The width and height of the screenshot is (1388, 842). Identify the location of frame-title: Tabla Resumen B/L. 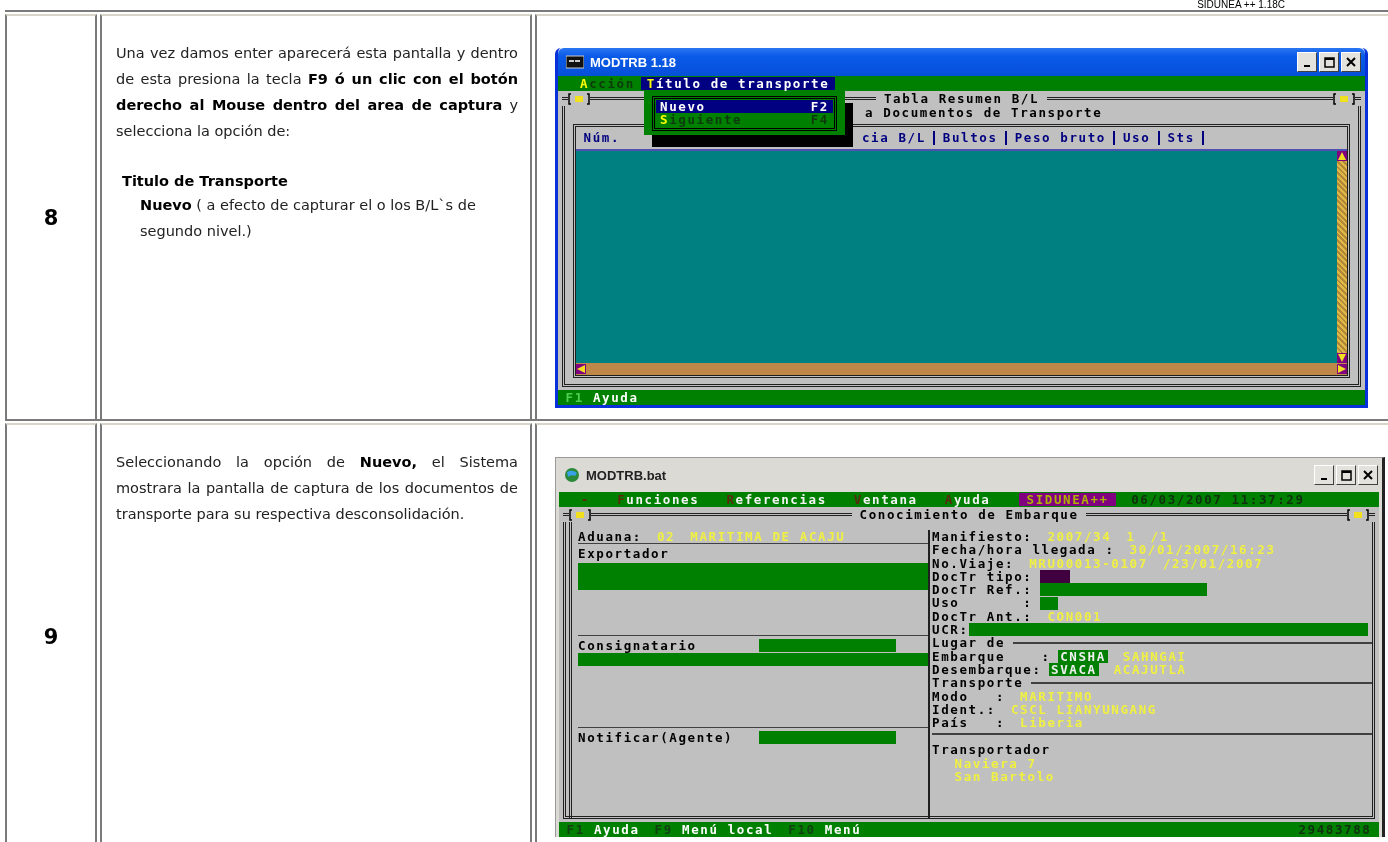
(961, 98).